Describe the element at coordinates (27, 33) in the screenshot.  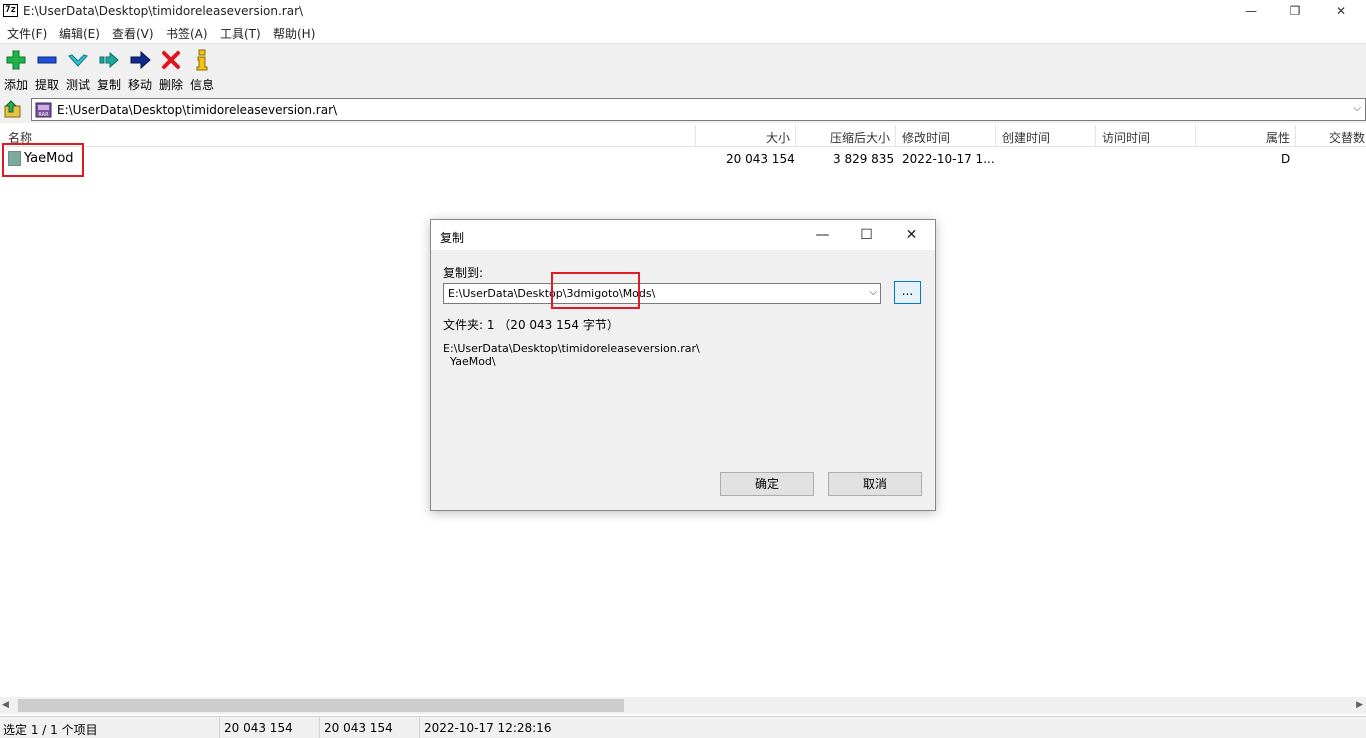
I see `menu-file: 文件(F)` at that location.